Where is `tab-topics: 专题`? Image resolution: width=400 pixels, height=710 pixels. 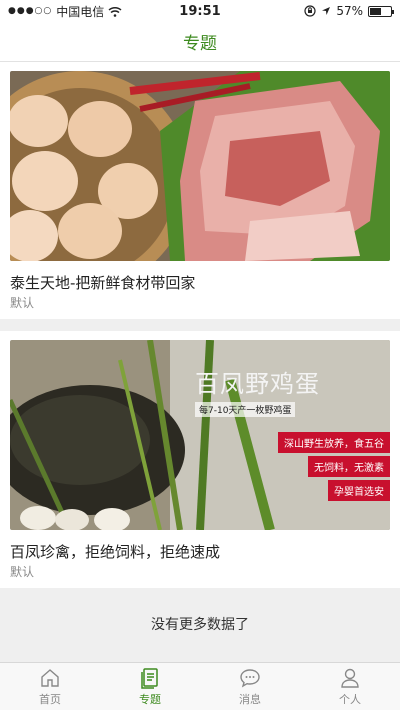 tab-topics: 专题 is located at coordinates (150, 686).